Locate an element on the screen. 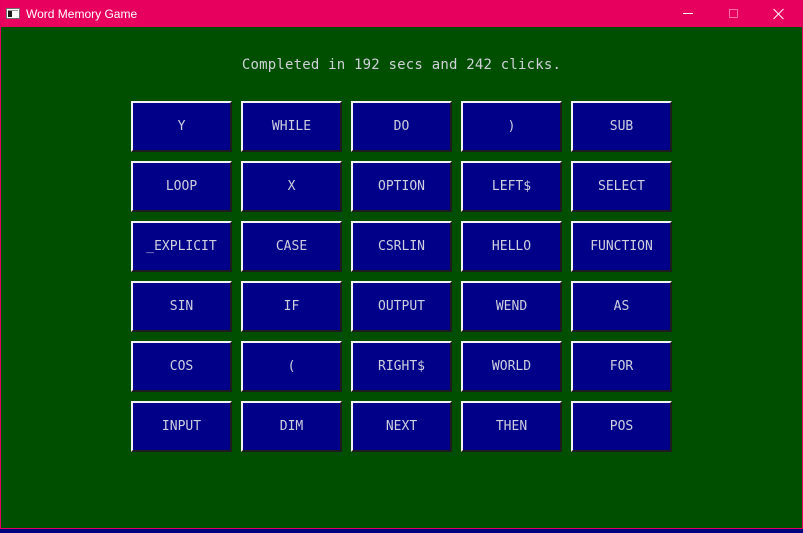  word-tile: _EXPLICIT is located at coordinates (181, 246).